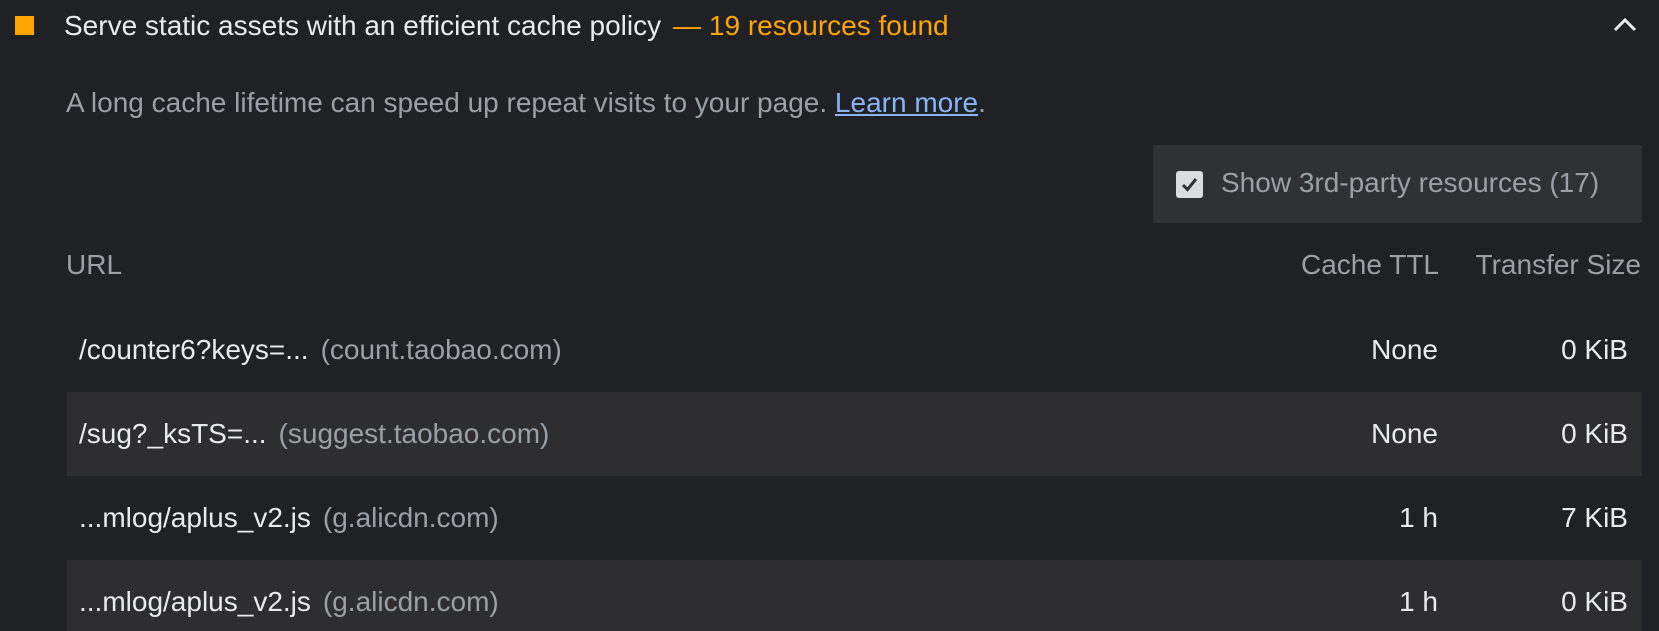  I want to click on url-cell: /sug?_ksTS=... (suggest.taobao.com), so click(314, 434).